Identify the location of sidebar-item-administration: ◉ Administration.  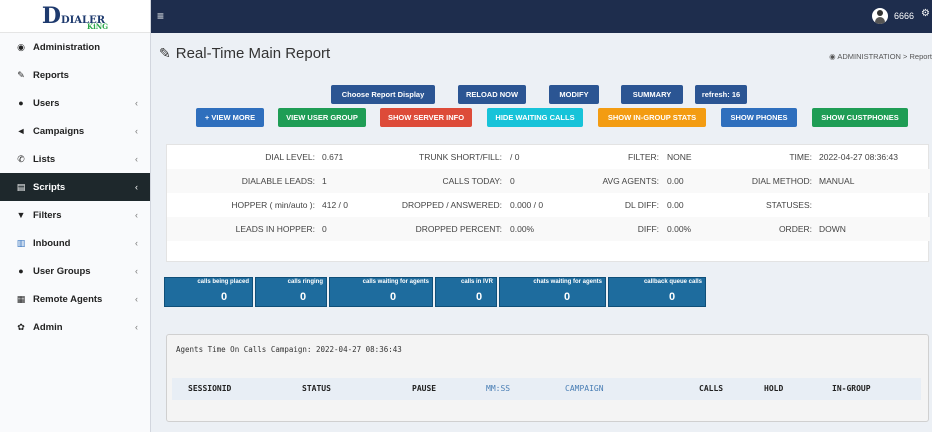
(75, 47).